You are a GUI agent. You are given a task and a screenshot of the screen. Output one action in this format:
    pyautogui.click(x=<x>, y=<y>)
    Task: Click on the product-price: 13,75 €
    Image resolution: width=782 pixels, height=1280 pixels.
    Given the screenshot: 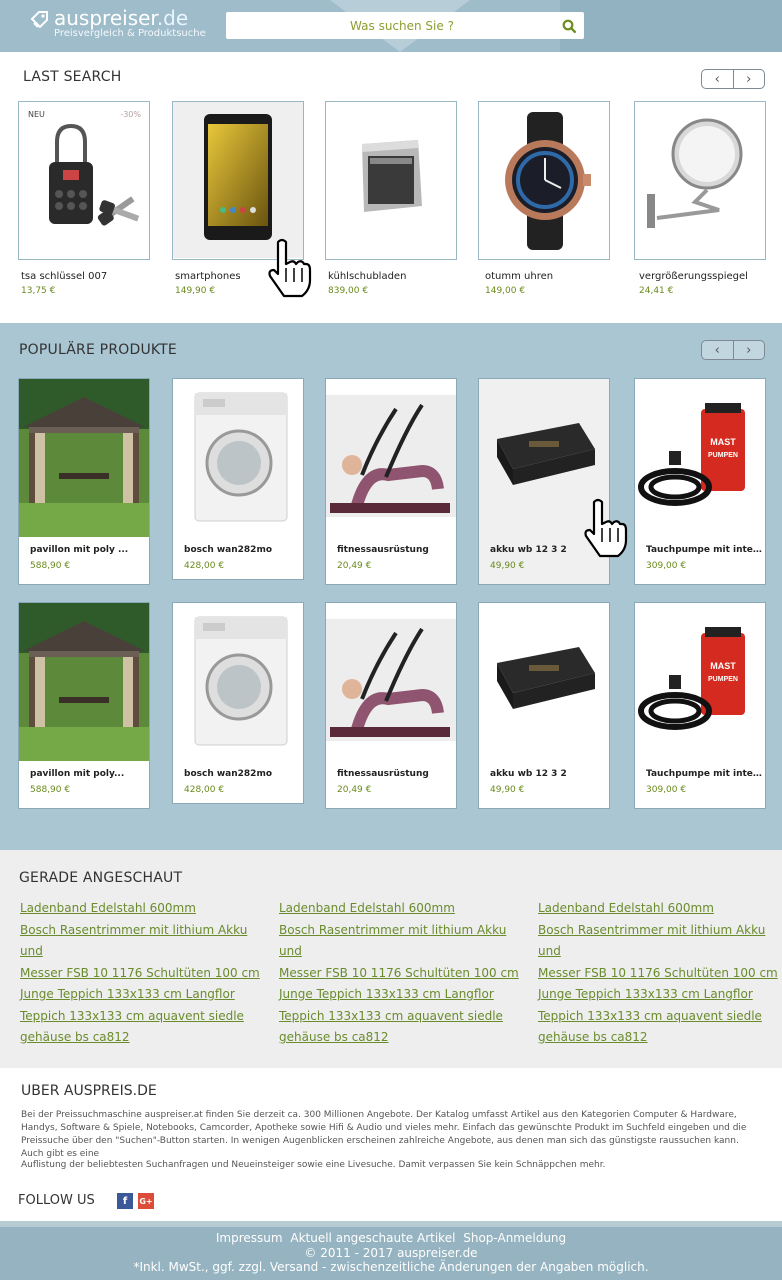 What is the action you would take?
    pyautogui.click(x=38, y=291)
    